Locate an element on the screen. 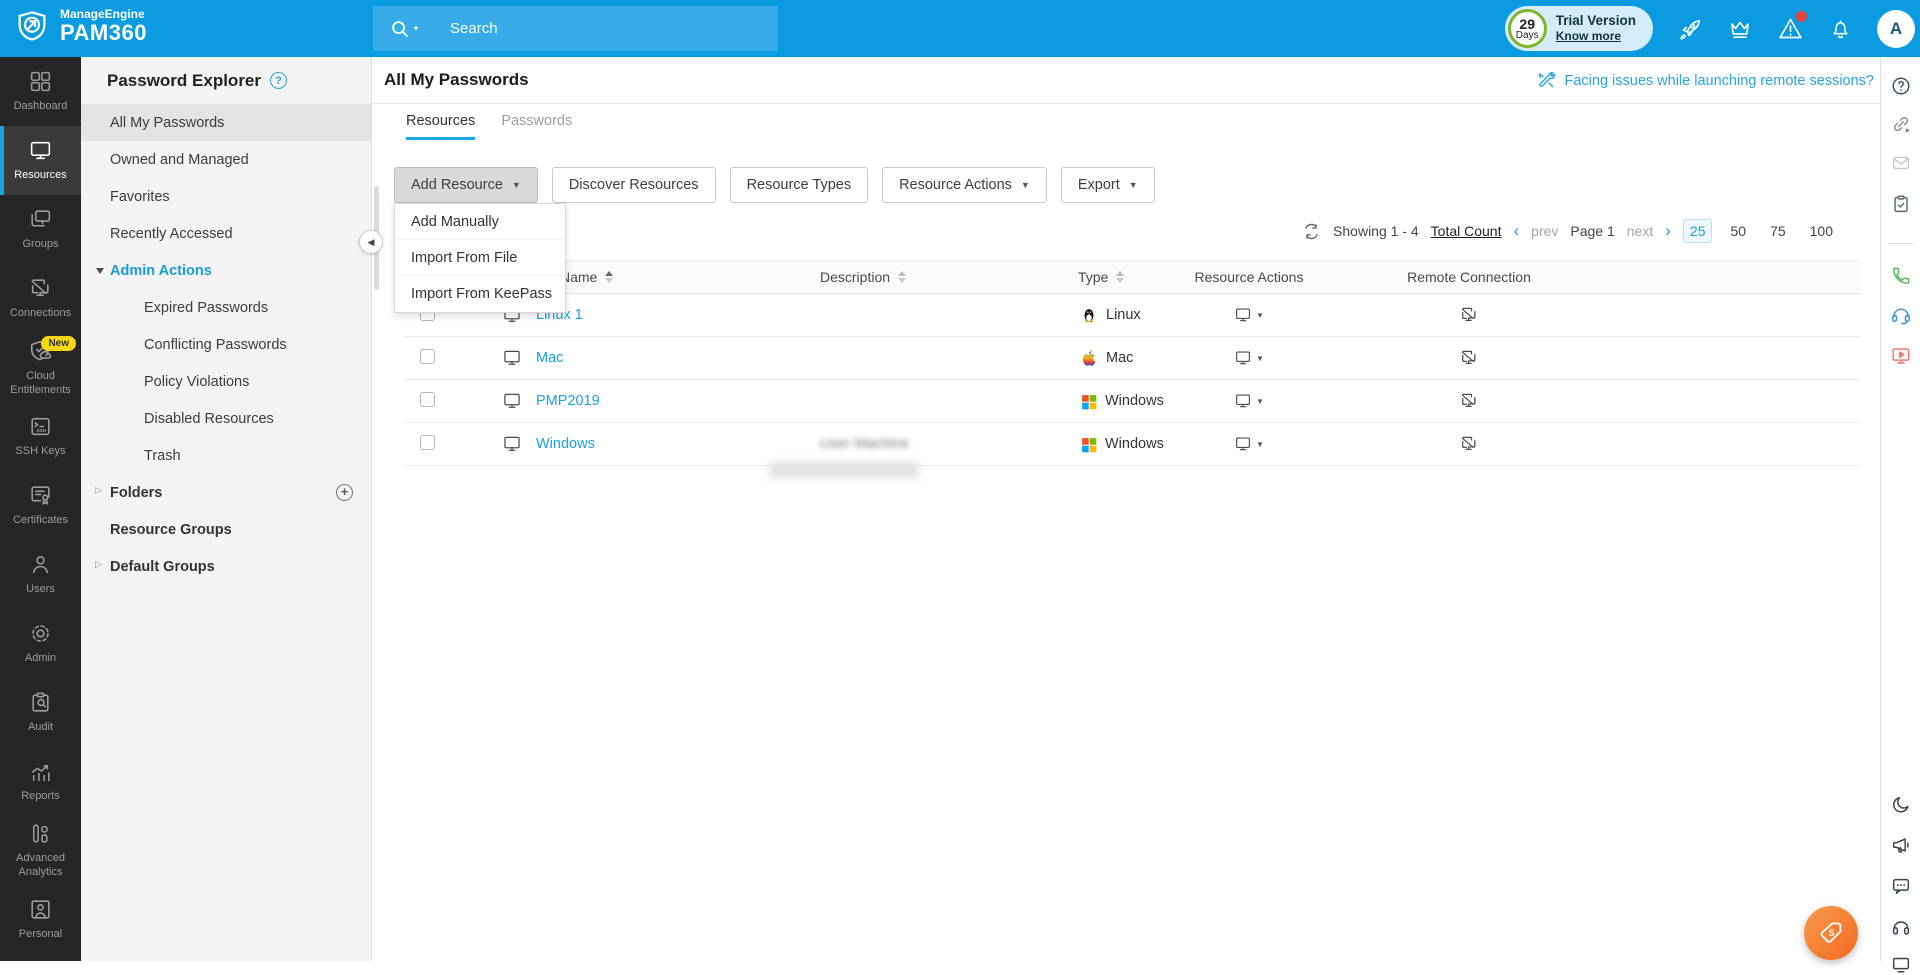  resource-name-link: Mac is located at coordinates (549, 358).